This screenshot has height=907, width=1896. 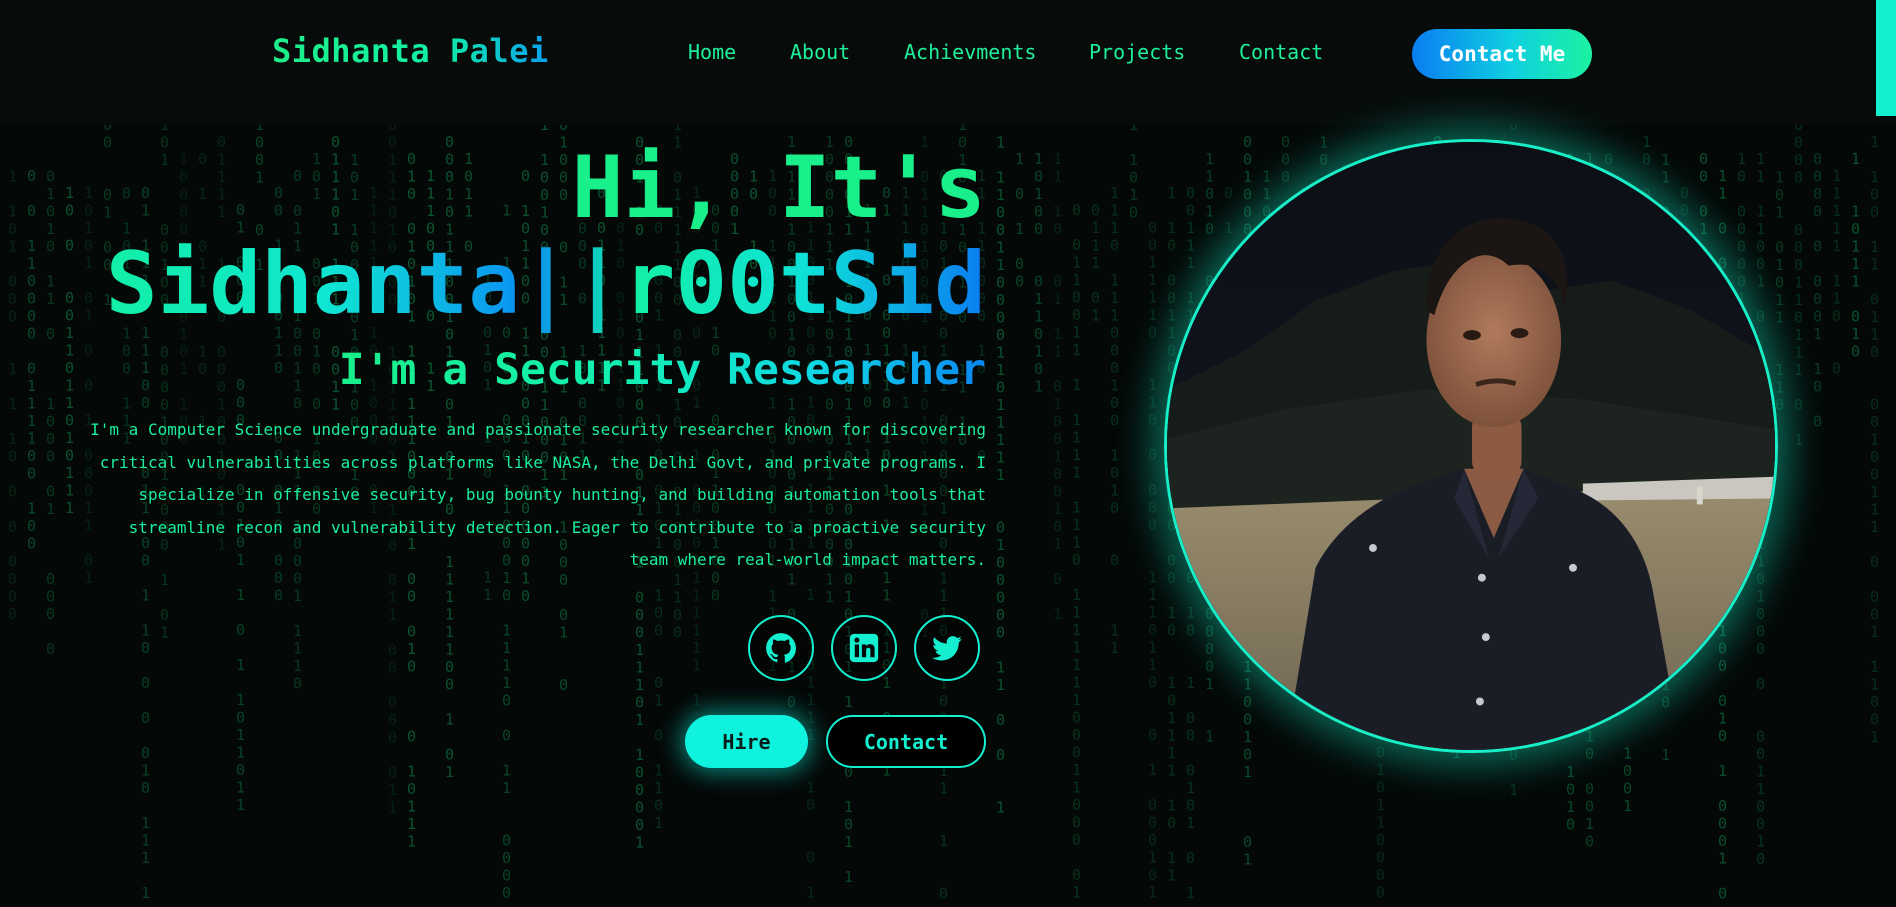 I want to click on hire-button: Hire, so click(x=746, y=741).